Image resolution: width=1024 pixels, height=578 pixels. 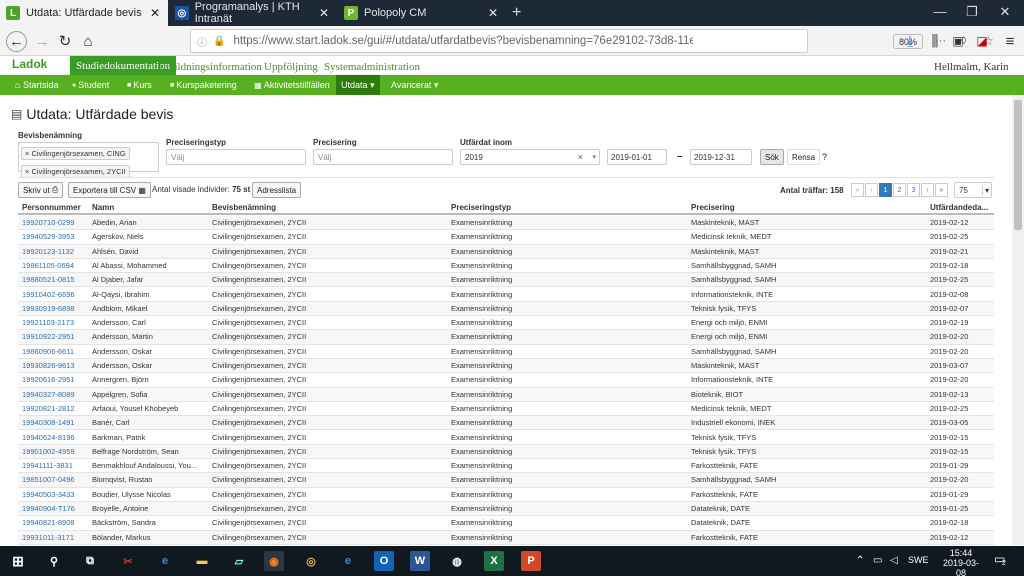 I want to click on tab-programanalys: ◎ Programanalys | KTH Intranät ✕, so click(x=253, y=13).